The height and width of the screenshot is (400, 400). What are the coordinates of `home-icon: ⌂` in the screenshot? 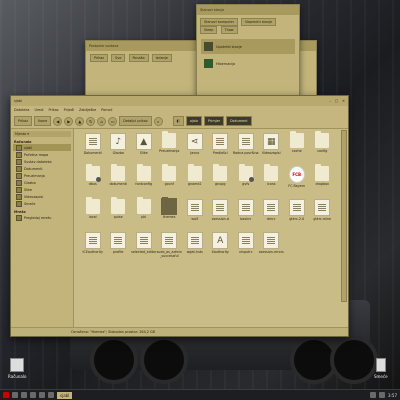 It's located at (102, 121).